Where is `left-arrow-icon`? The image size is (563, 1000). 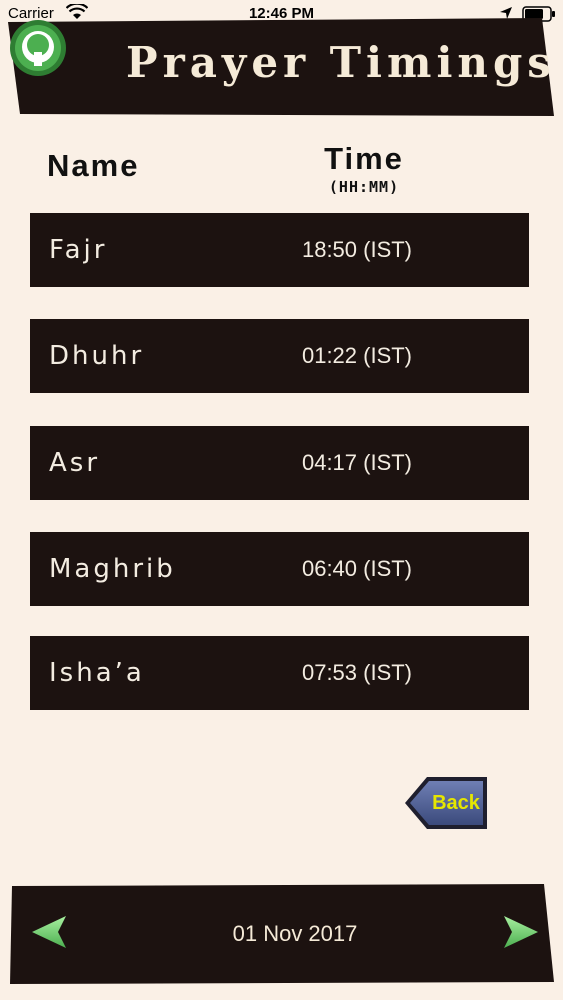
left-arrow-icon is located at coordinates (50, 932).